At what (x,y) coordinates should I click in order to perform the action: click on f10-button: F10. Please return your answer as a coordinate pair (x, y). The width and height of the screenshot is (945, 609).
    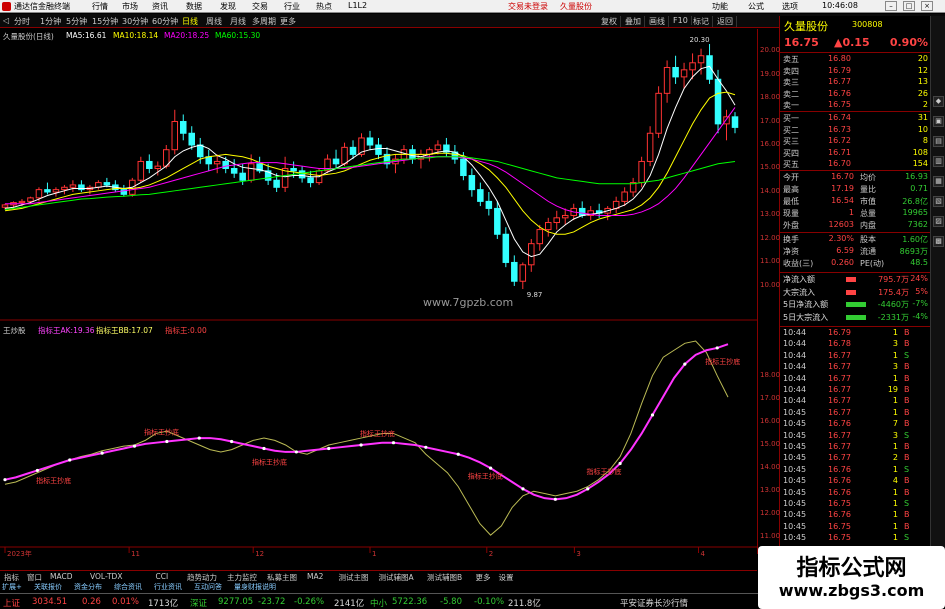
    Looking at the image, I should click on (681, 20).